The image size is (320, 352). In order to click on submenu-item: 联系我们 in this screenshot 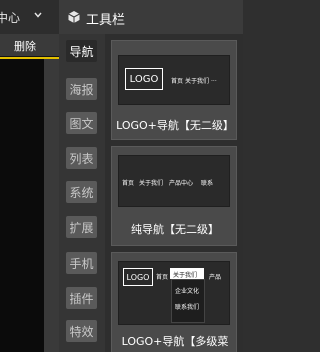, I will do `click(187, 307)`.